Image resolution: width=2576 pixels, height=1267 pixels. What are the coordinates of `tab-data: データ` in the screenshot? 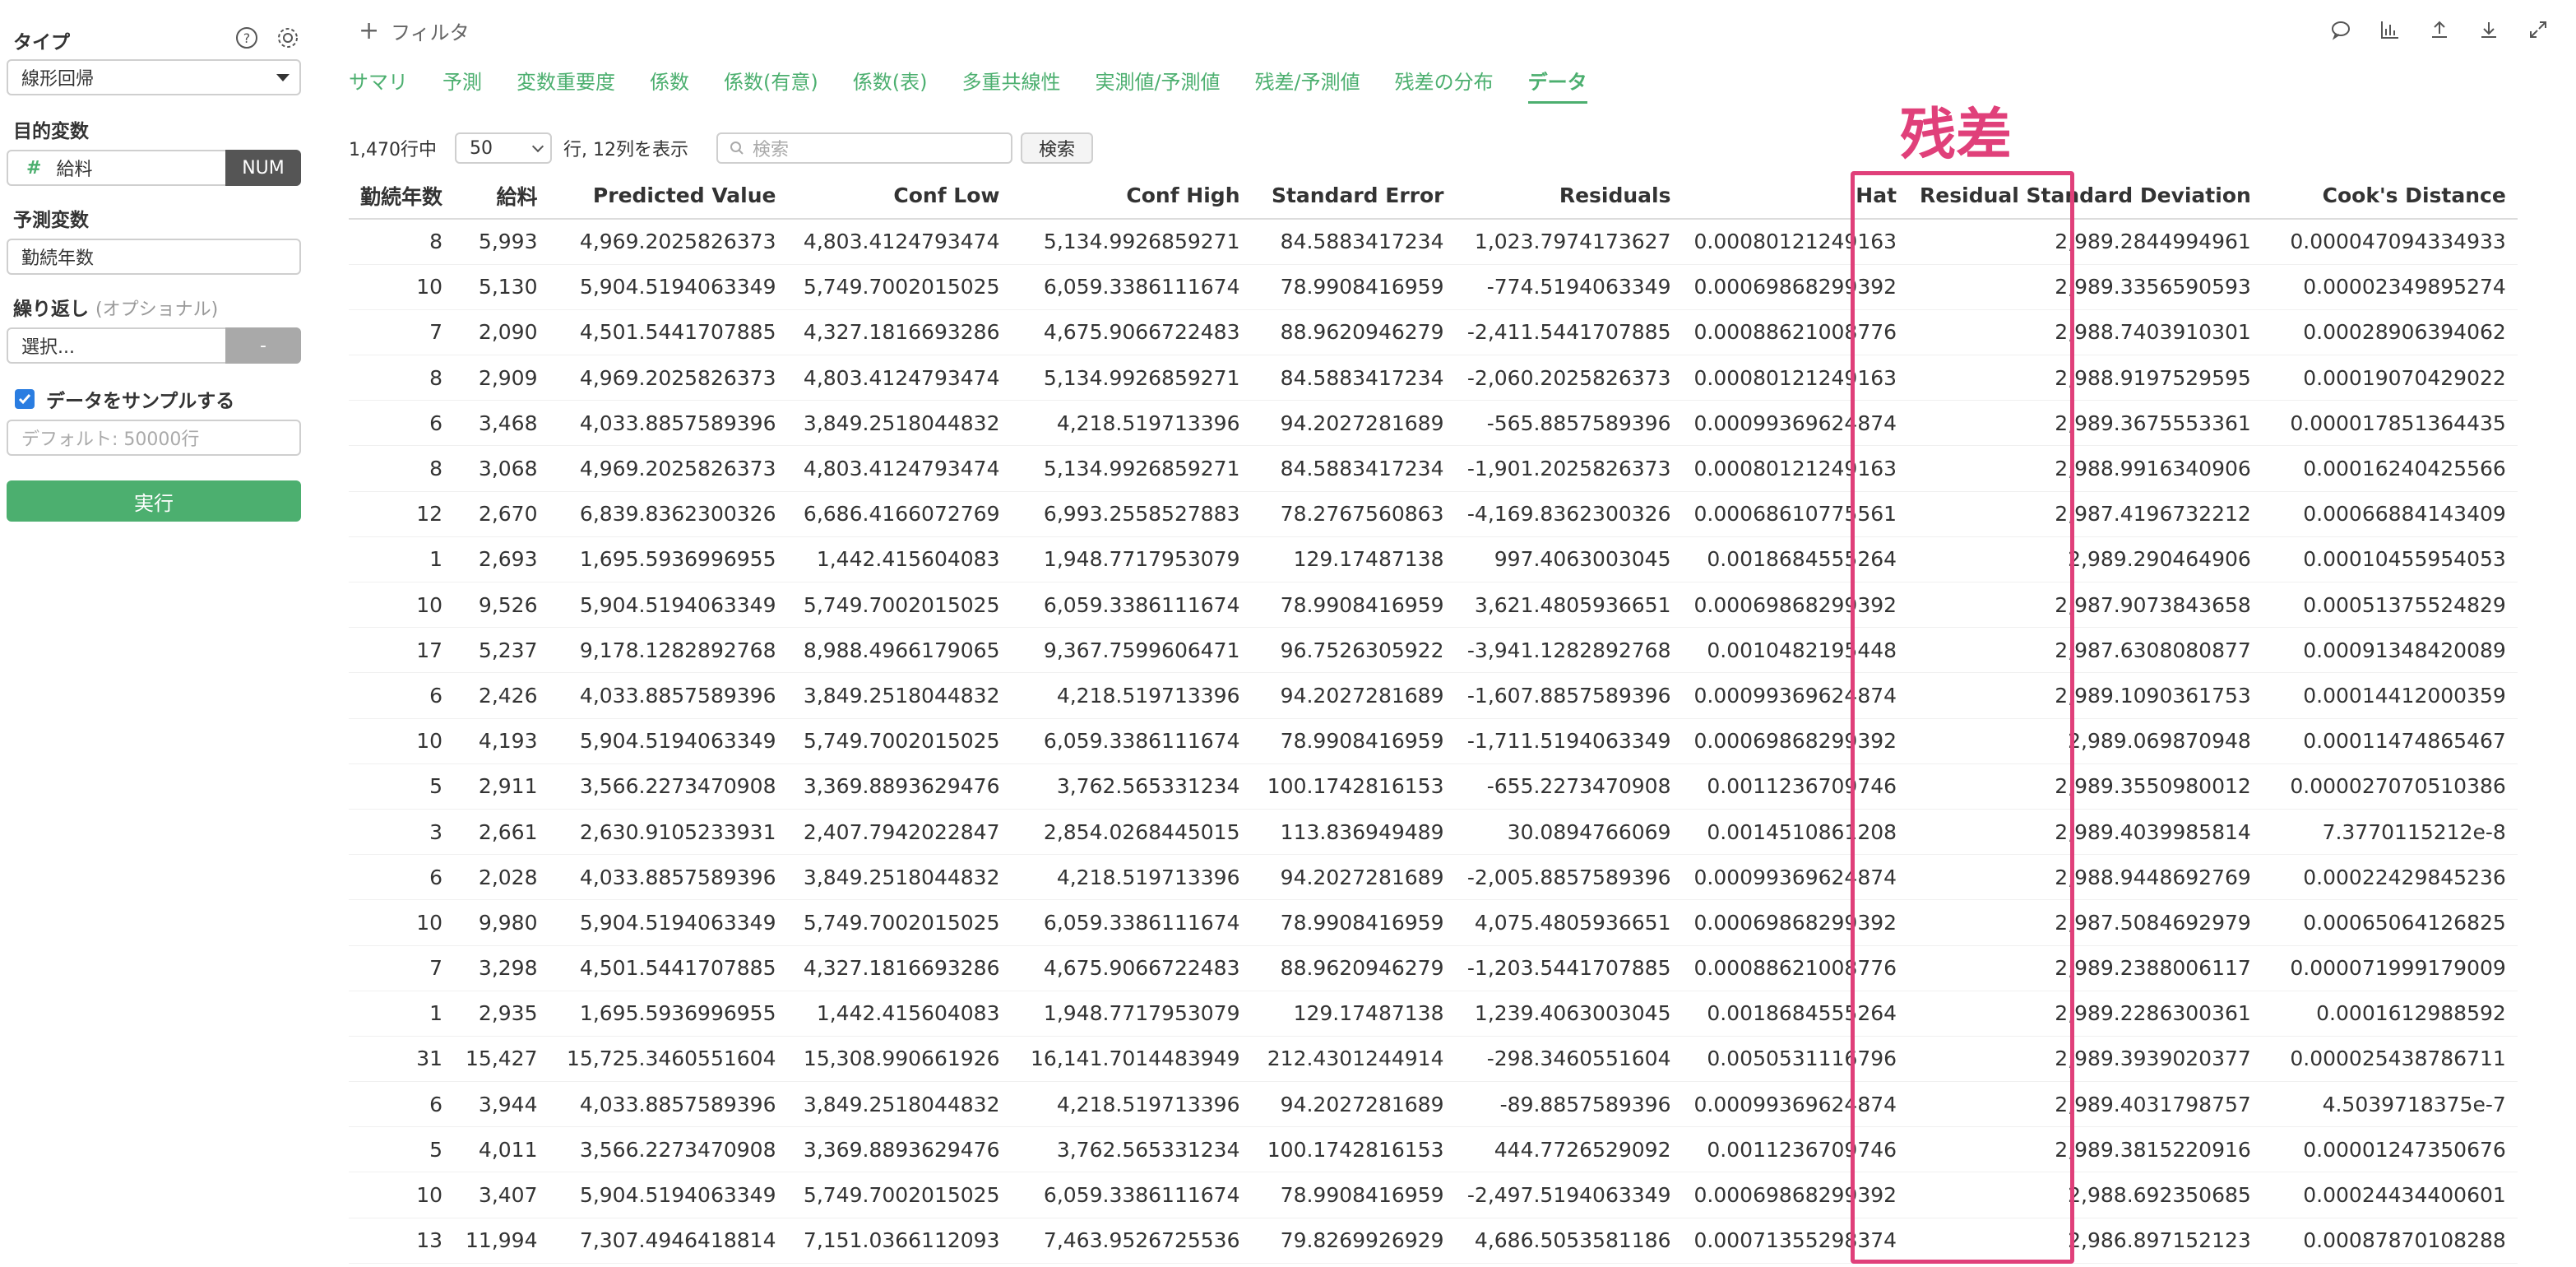 It's located at (1557, 85).